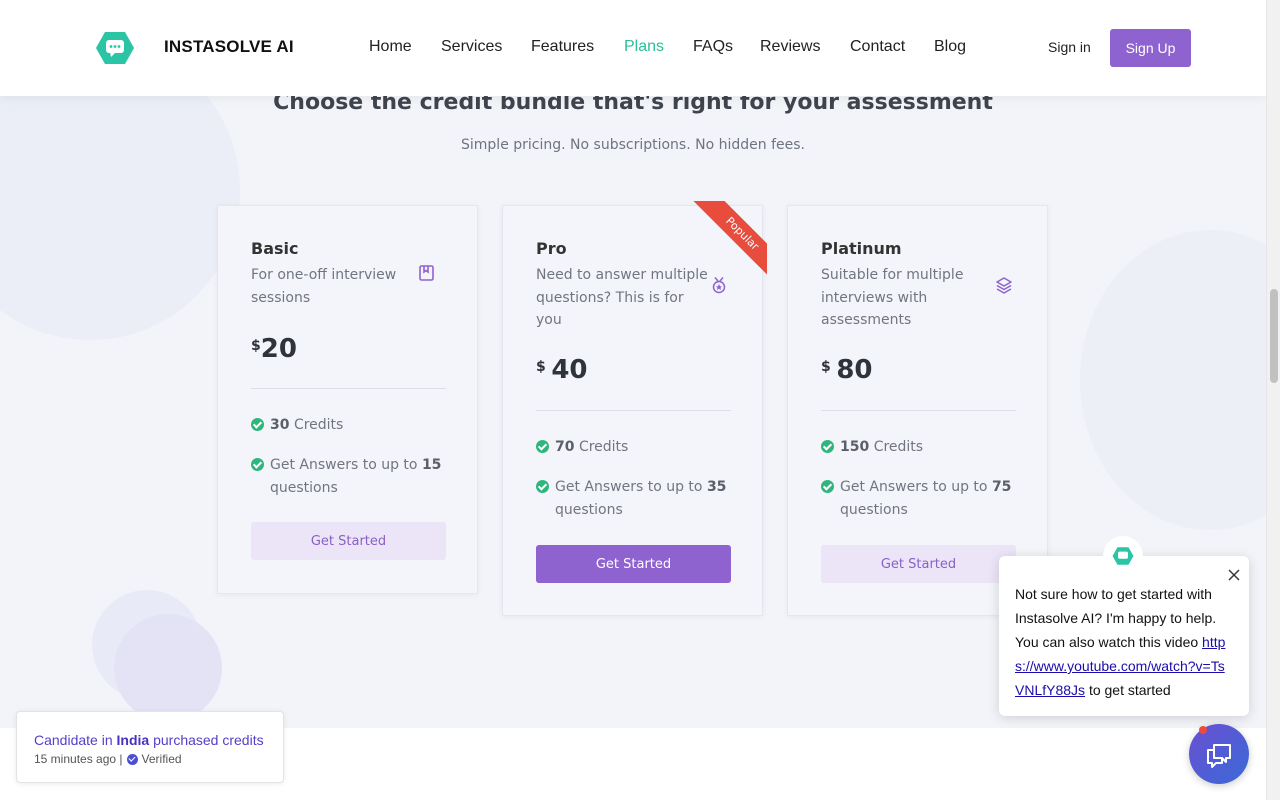 This screenshot has width=1280, height=800. What do you see at coordinates (855, 447) in the screenshot?
I see `credits-value: 150` at bounding box center [855, 447].